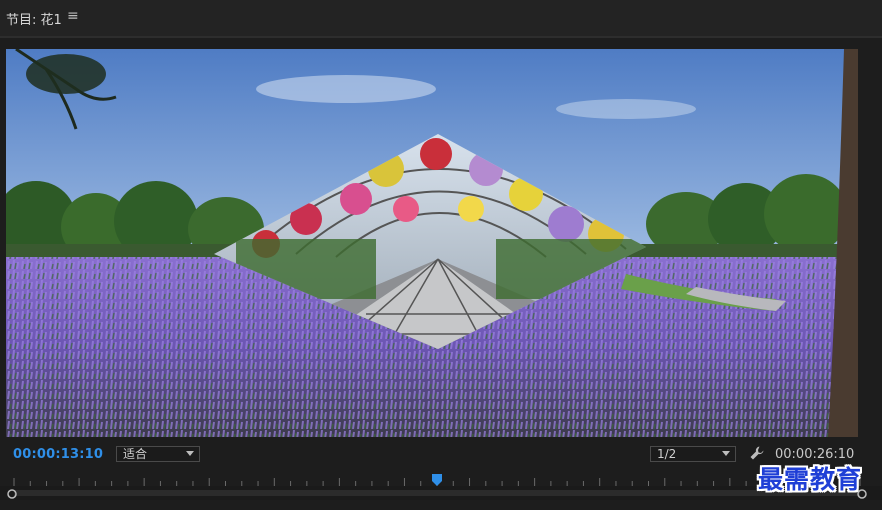 The image size is (882, 510). What do you see at coordinates (667, 454) in the screenshot?
I see `playback-resolution-label: 1/2` at bounding box center [667, 454].